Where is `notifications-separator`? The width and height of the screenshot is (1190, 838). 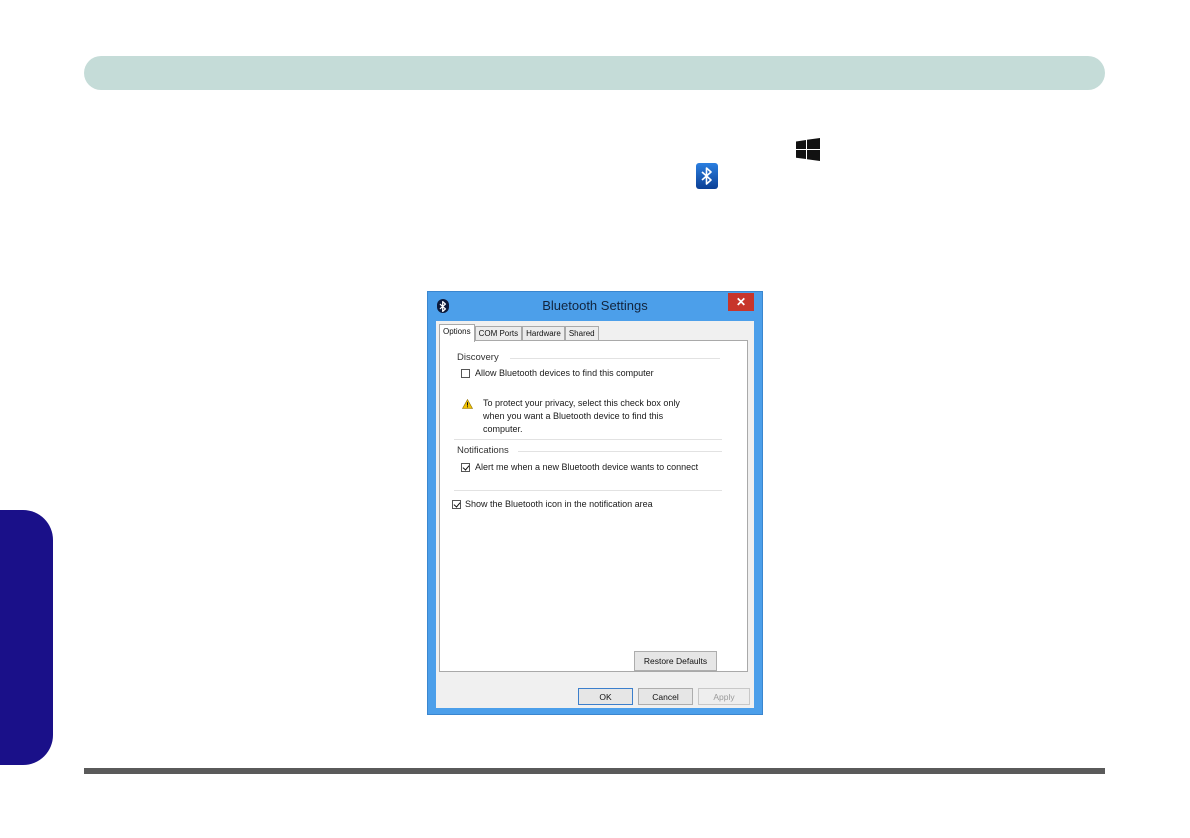
notifications-separator is located at coordinates (620, 451).